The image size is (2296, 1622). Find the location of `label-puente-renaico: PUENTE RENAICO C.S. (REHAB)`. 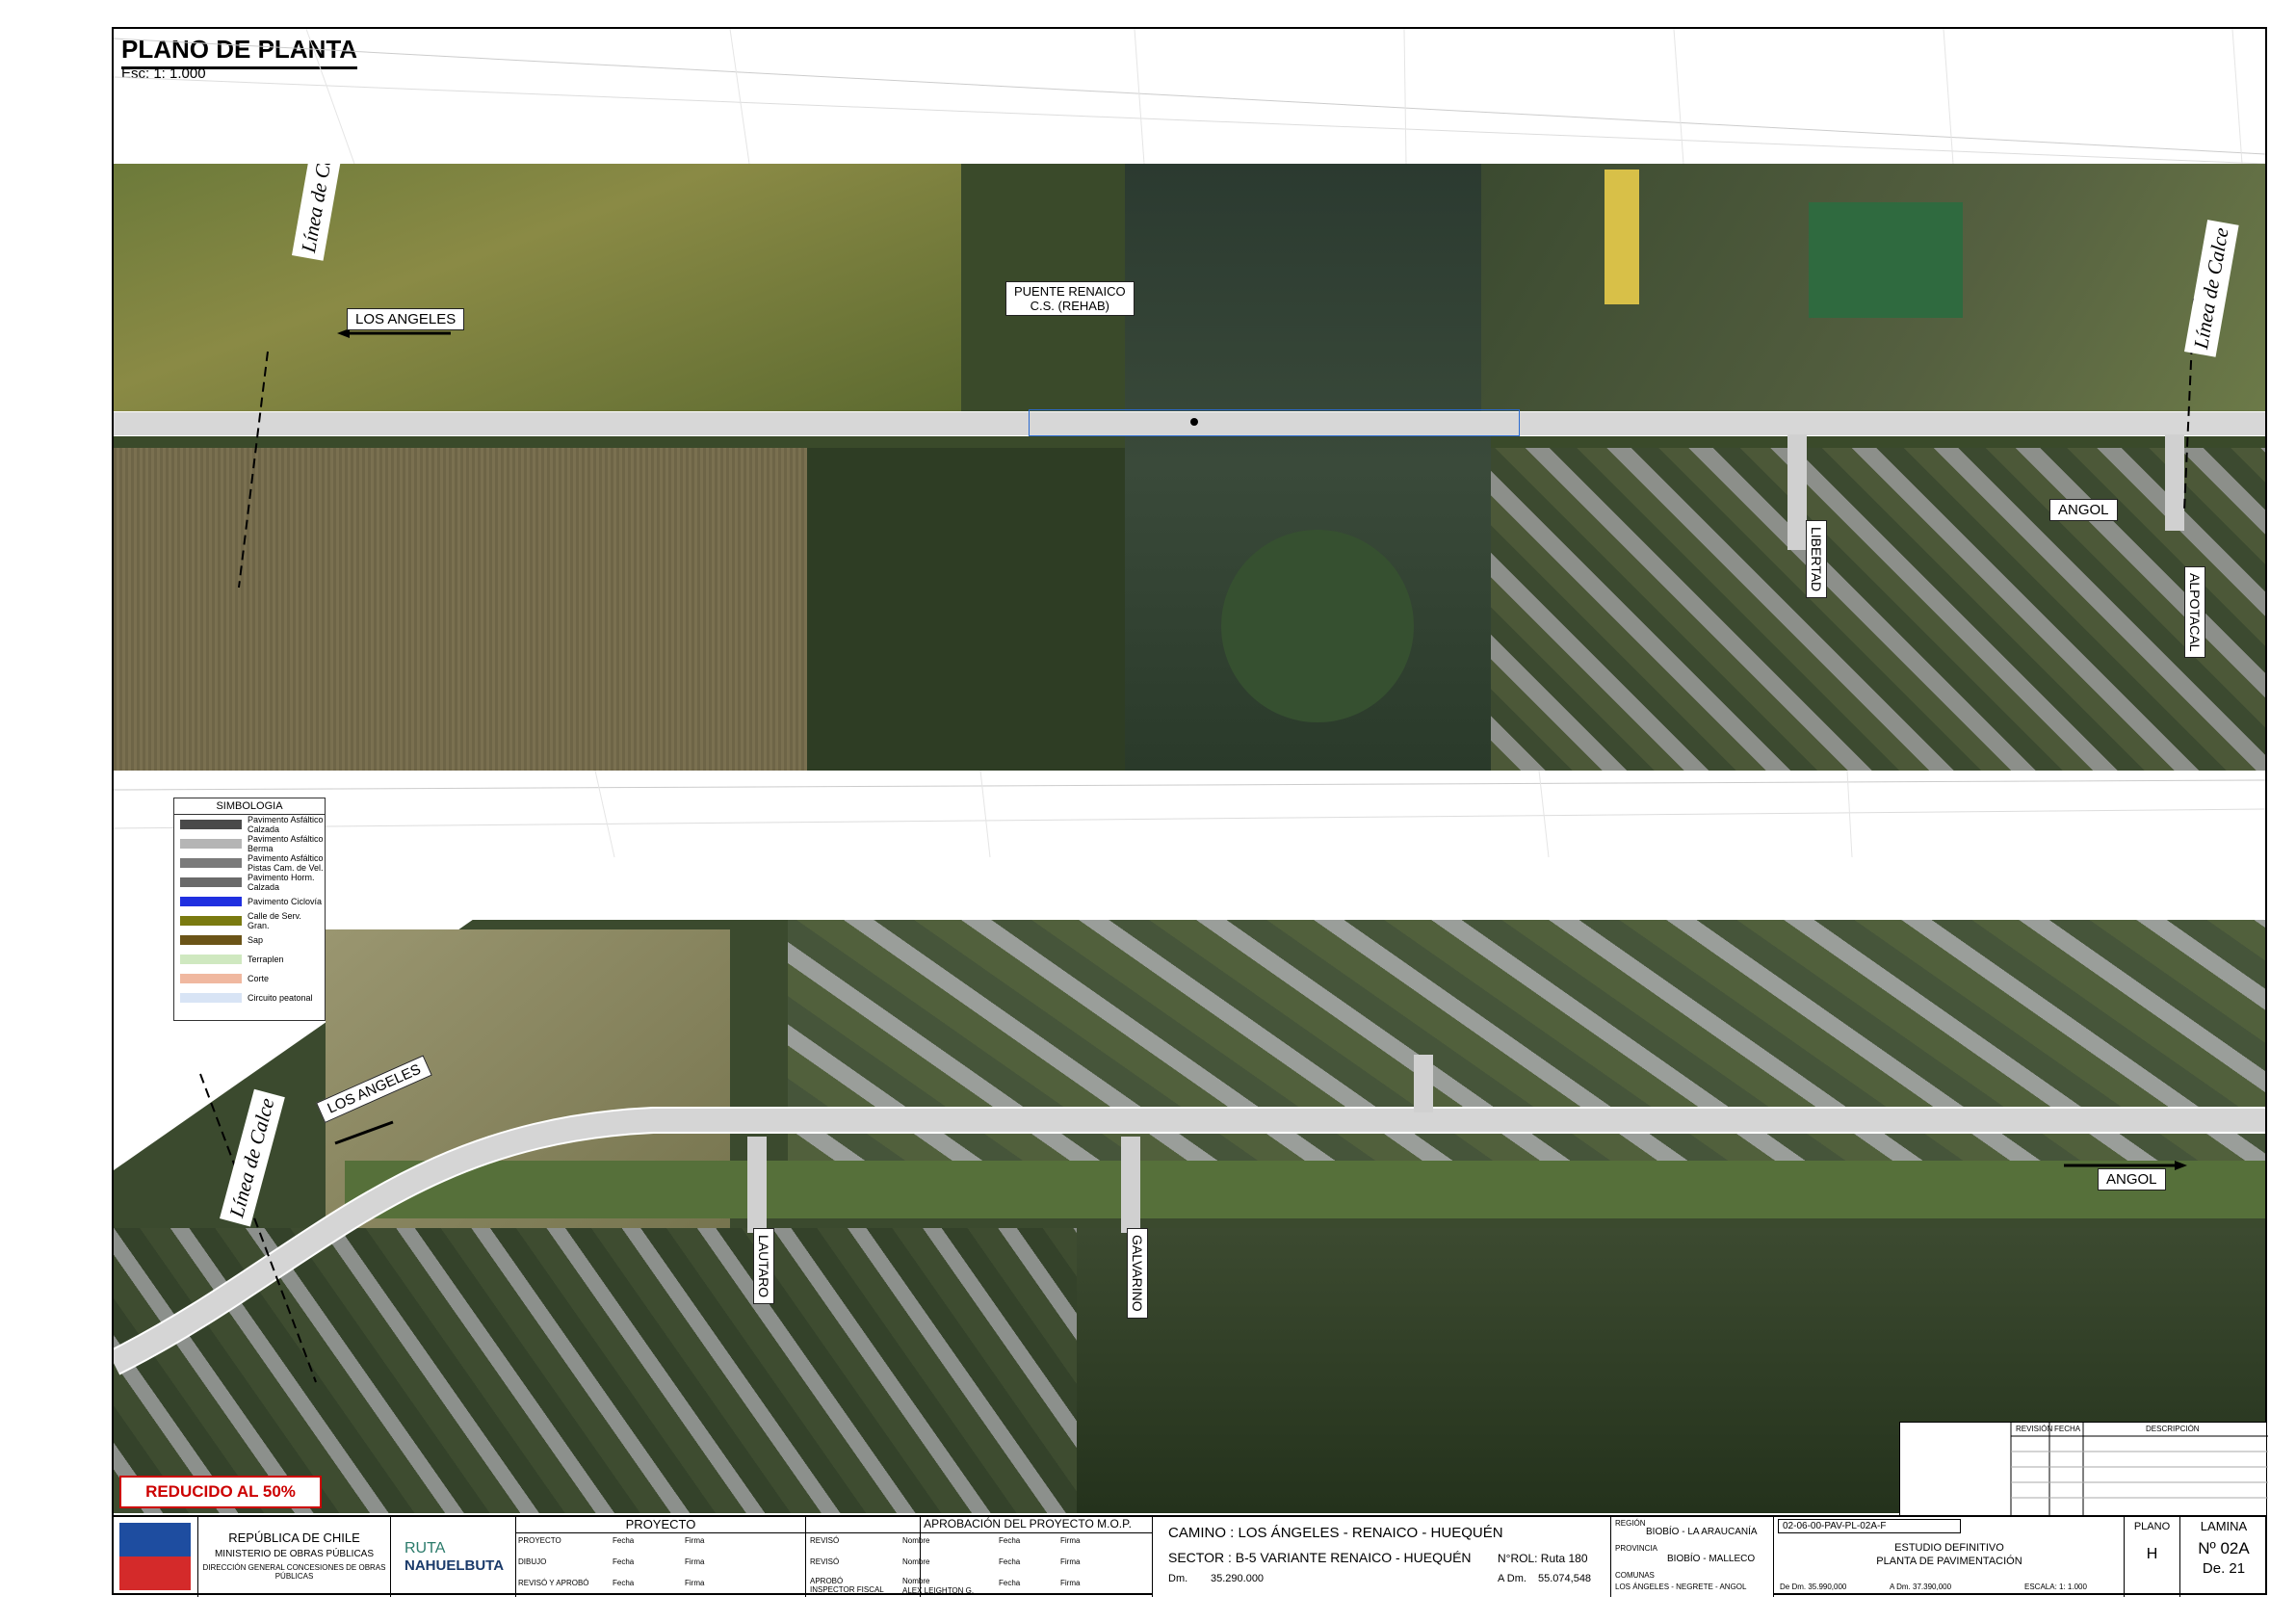

label-puente-renaico: PUENTE RENAICO C.S. (REHAB) is located at coordinates (1070, 298).